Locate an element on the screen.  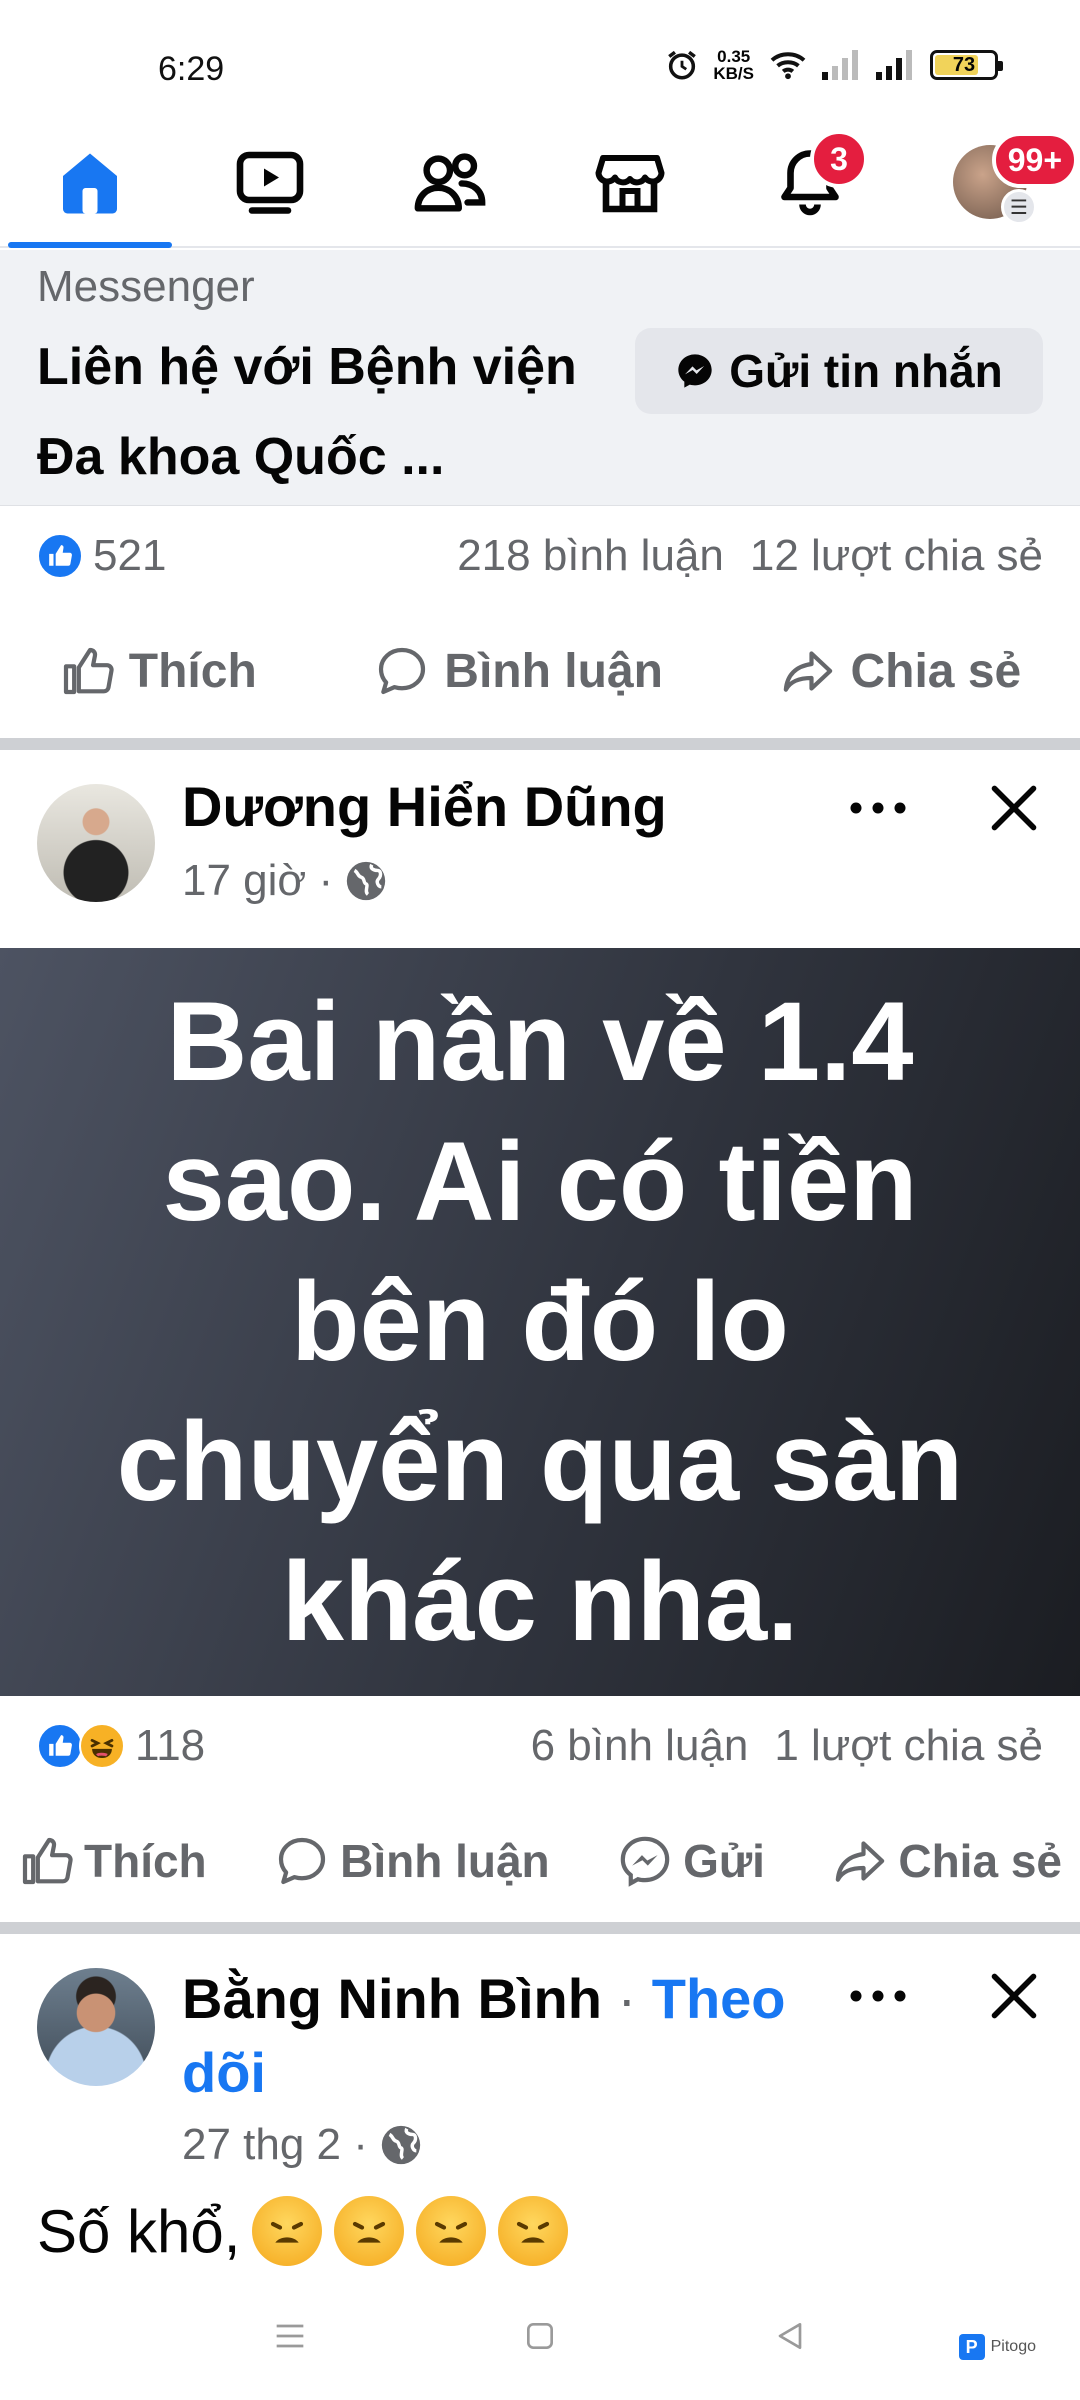
post-text: Số khổ, is located at coordinates (303, 2231).